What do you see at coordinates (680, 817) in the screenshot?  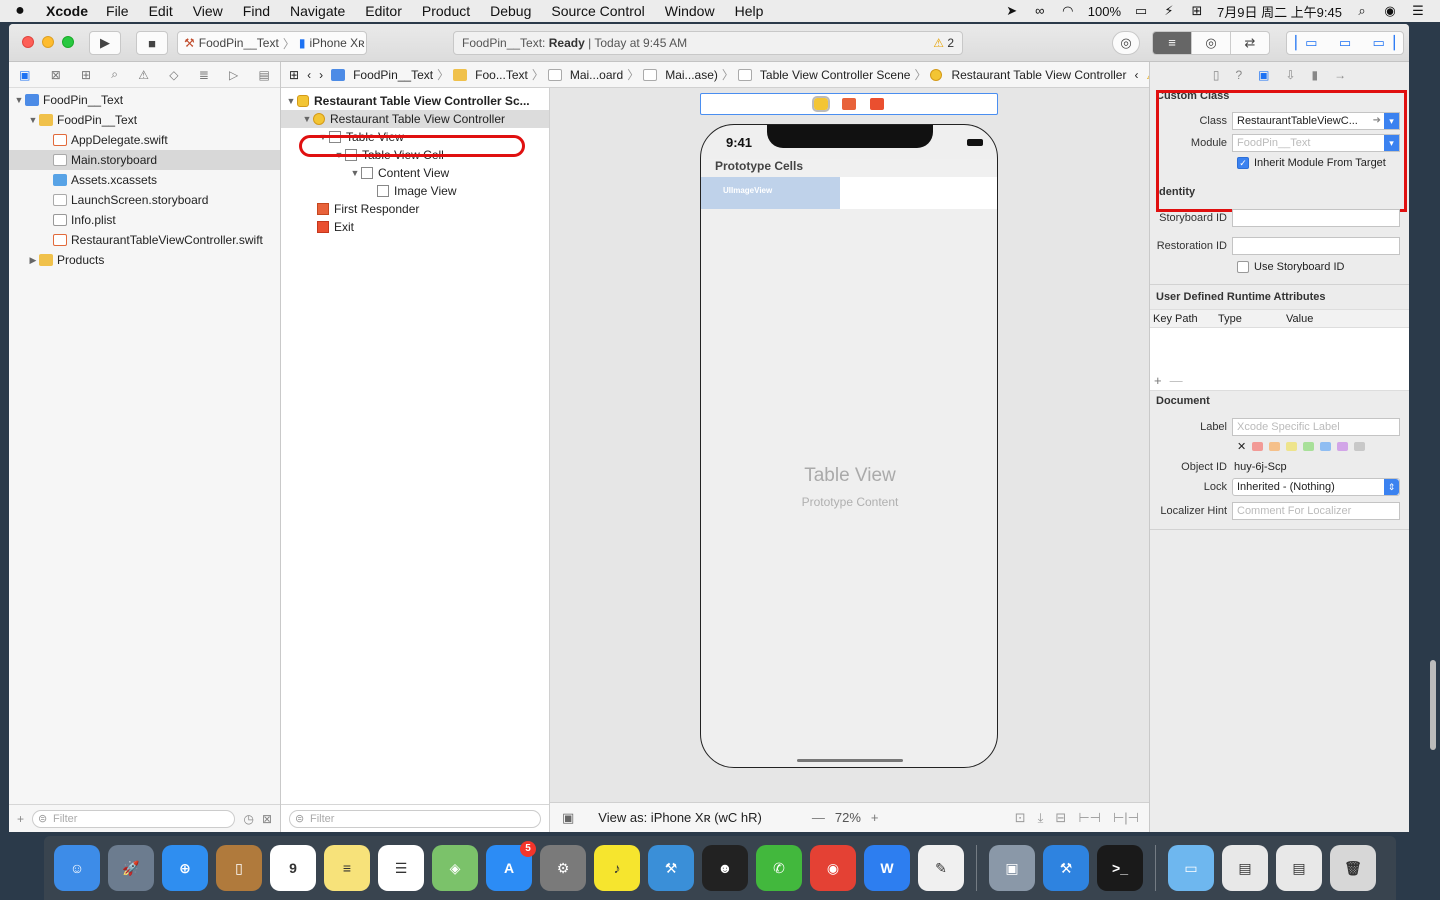 I see `view-as-device: View as: iPhone Xʀ (wC hR)` at bounding box center [680, 817].